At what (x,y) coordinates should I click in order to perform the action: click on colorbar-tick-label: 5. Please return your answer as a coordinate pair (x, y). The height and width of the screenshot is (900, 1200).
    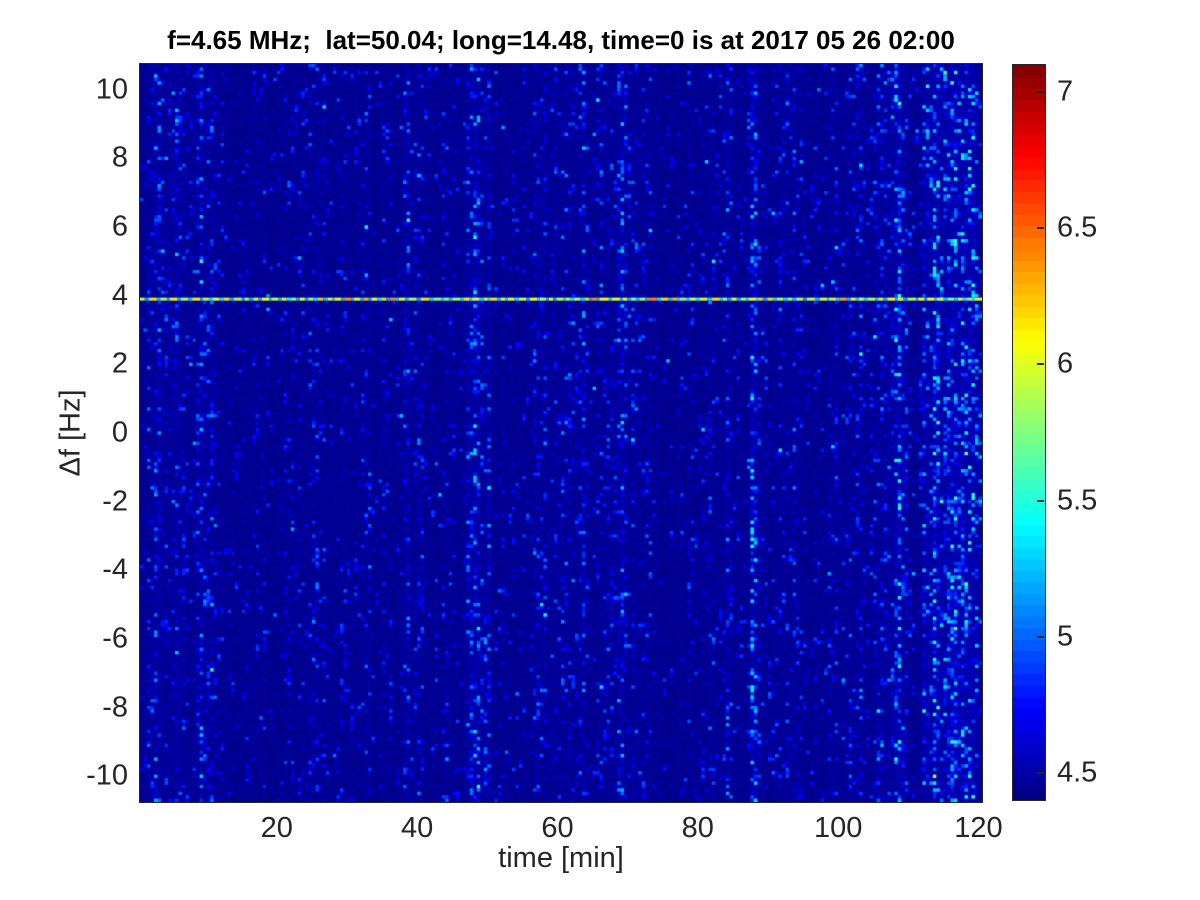
    Looking at the image, I should click on (1065, 636).